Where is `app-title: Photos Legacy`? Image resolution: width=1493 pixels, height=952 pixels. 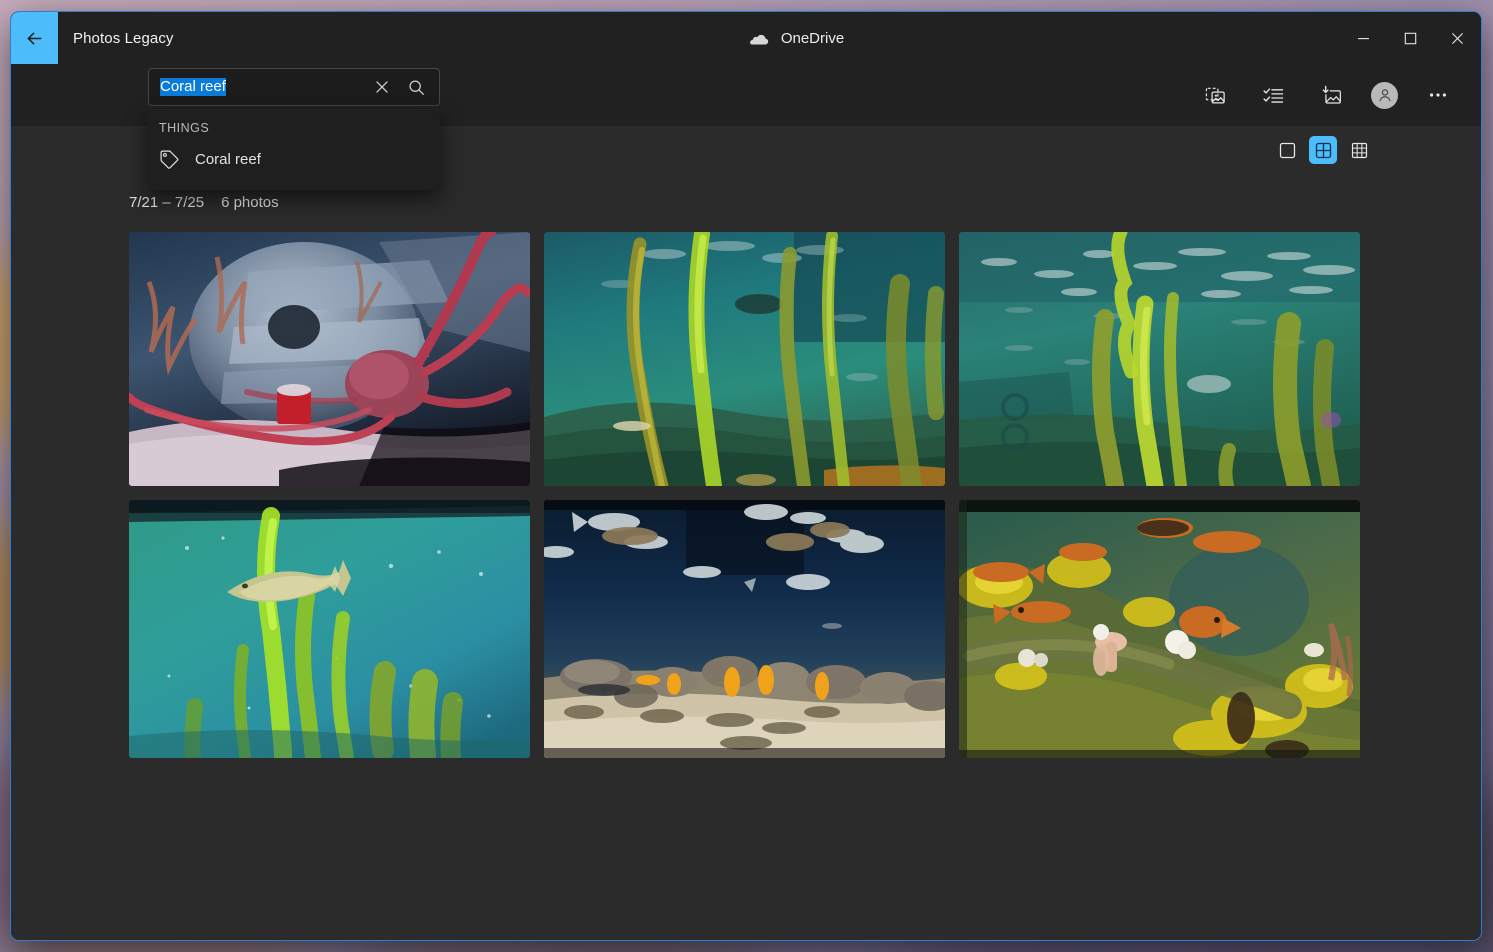 app-title: Photos Legacy is located at coordinates (123, 38).